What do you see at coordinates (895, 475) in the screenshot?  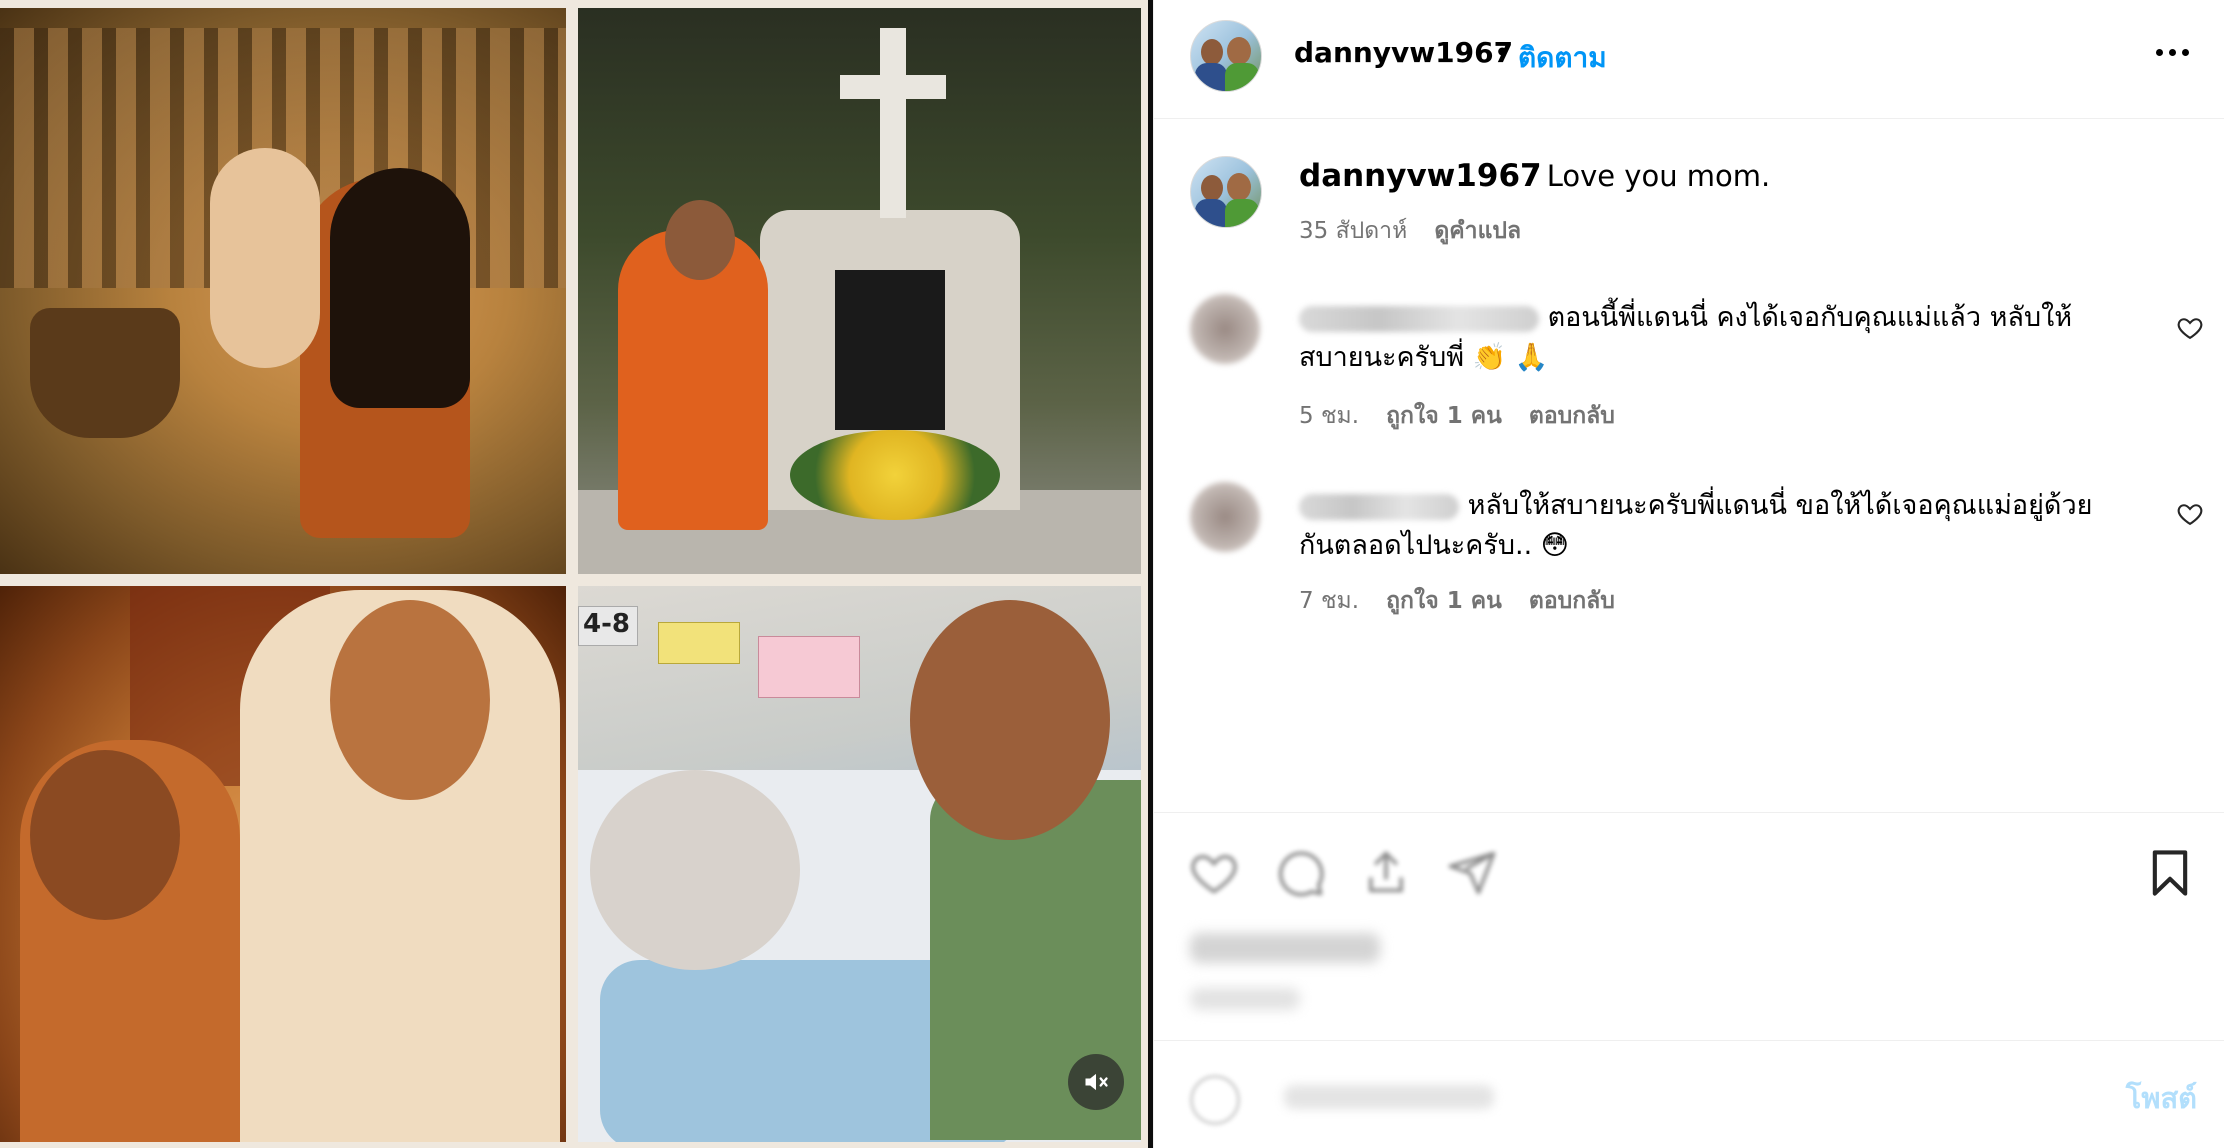 I see `photo-flowers` at bounding box center [895, 475].